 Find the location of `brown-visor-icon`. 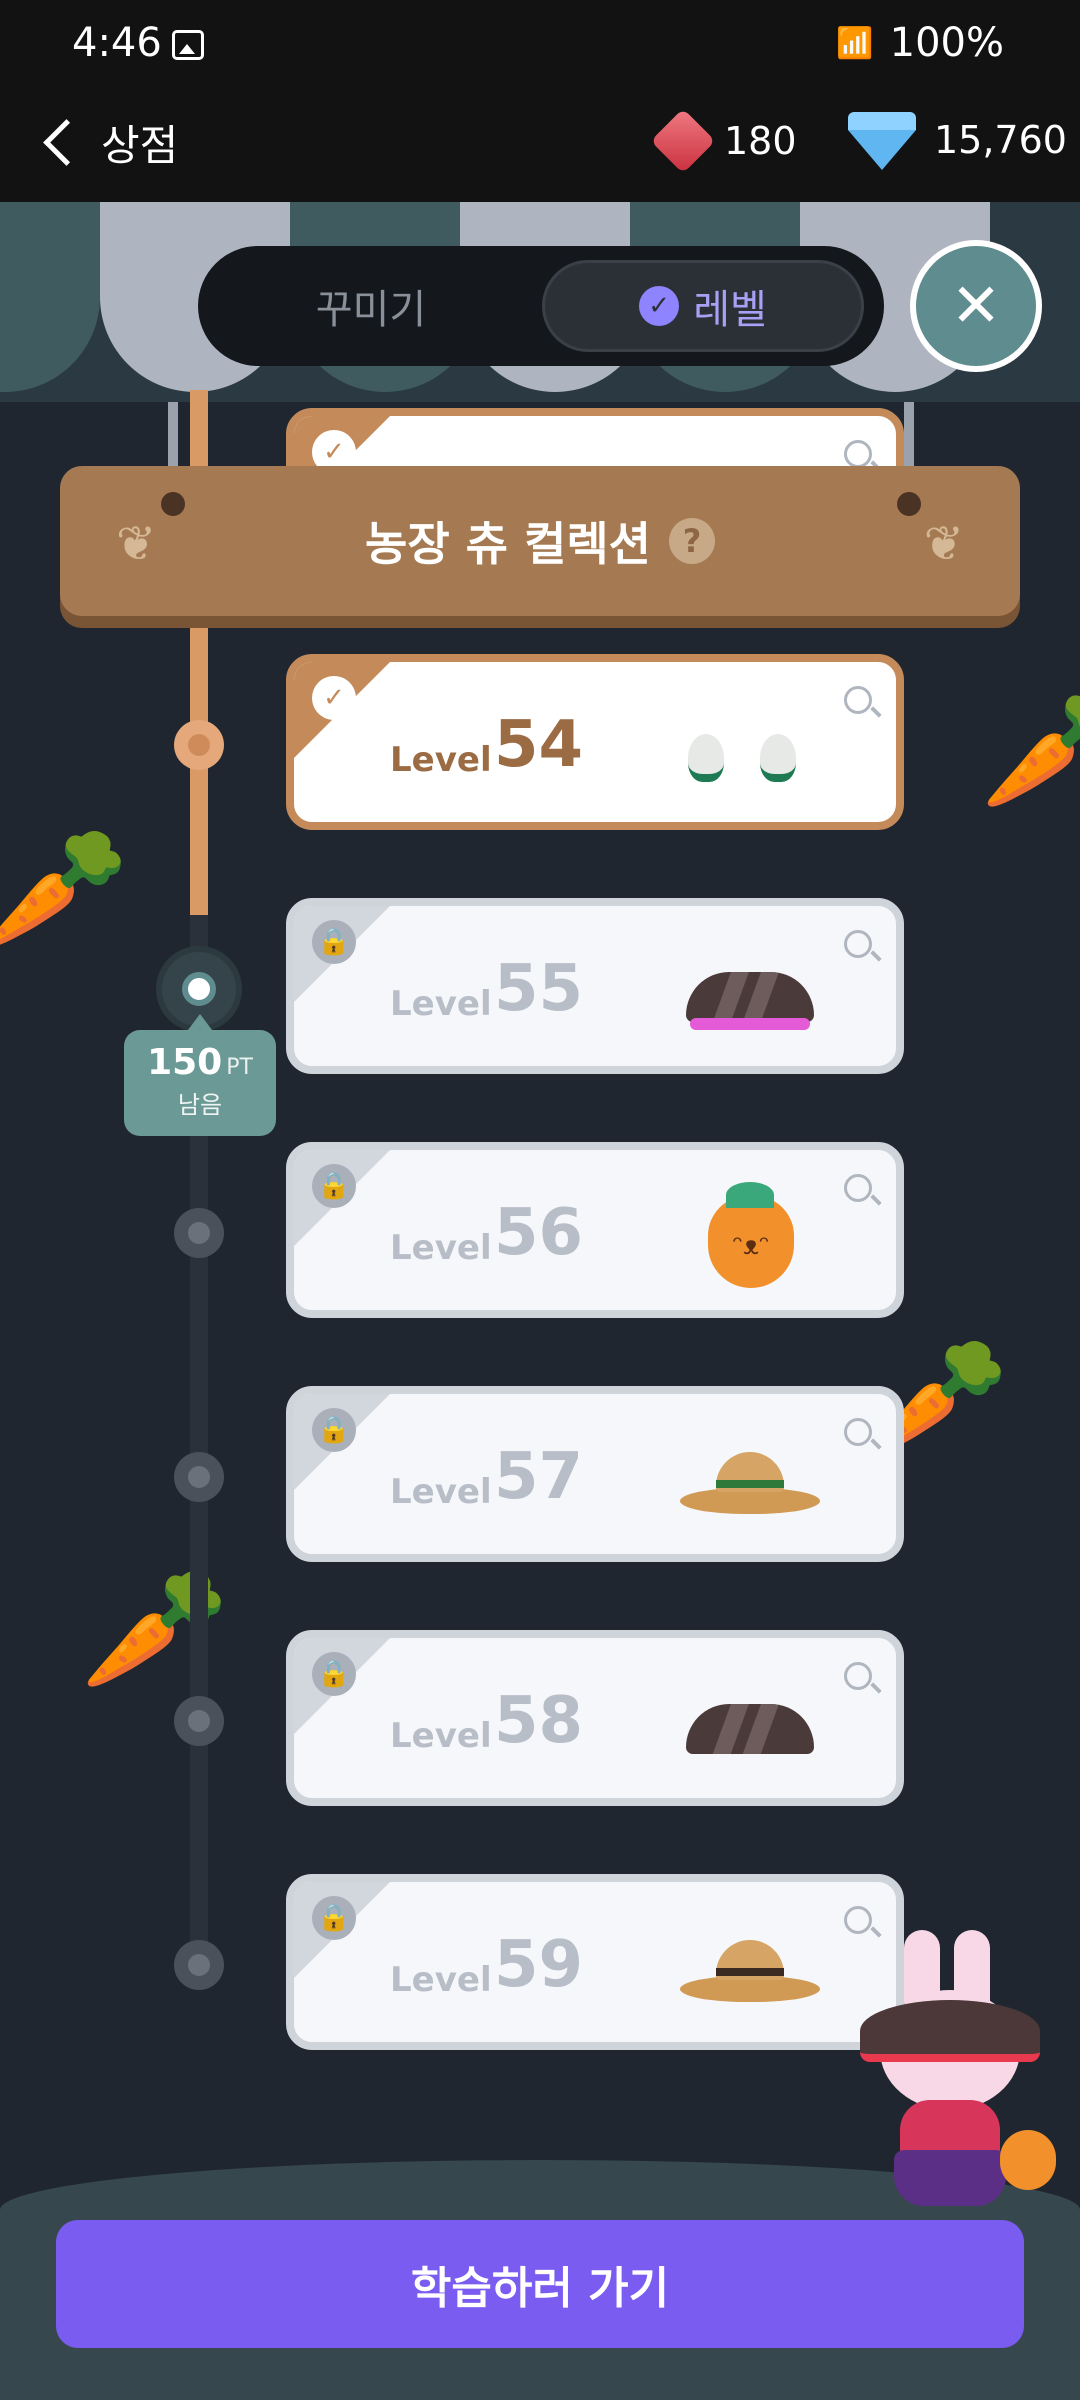

brown-visor-icon is located at coordinates (750, 1725).